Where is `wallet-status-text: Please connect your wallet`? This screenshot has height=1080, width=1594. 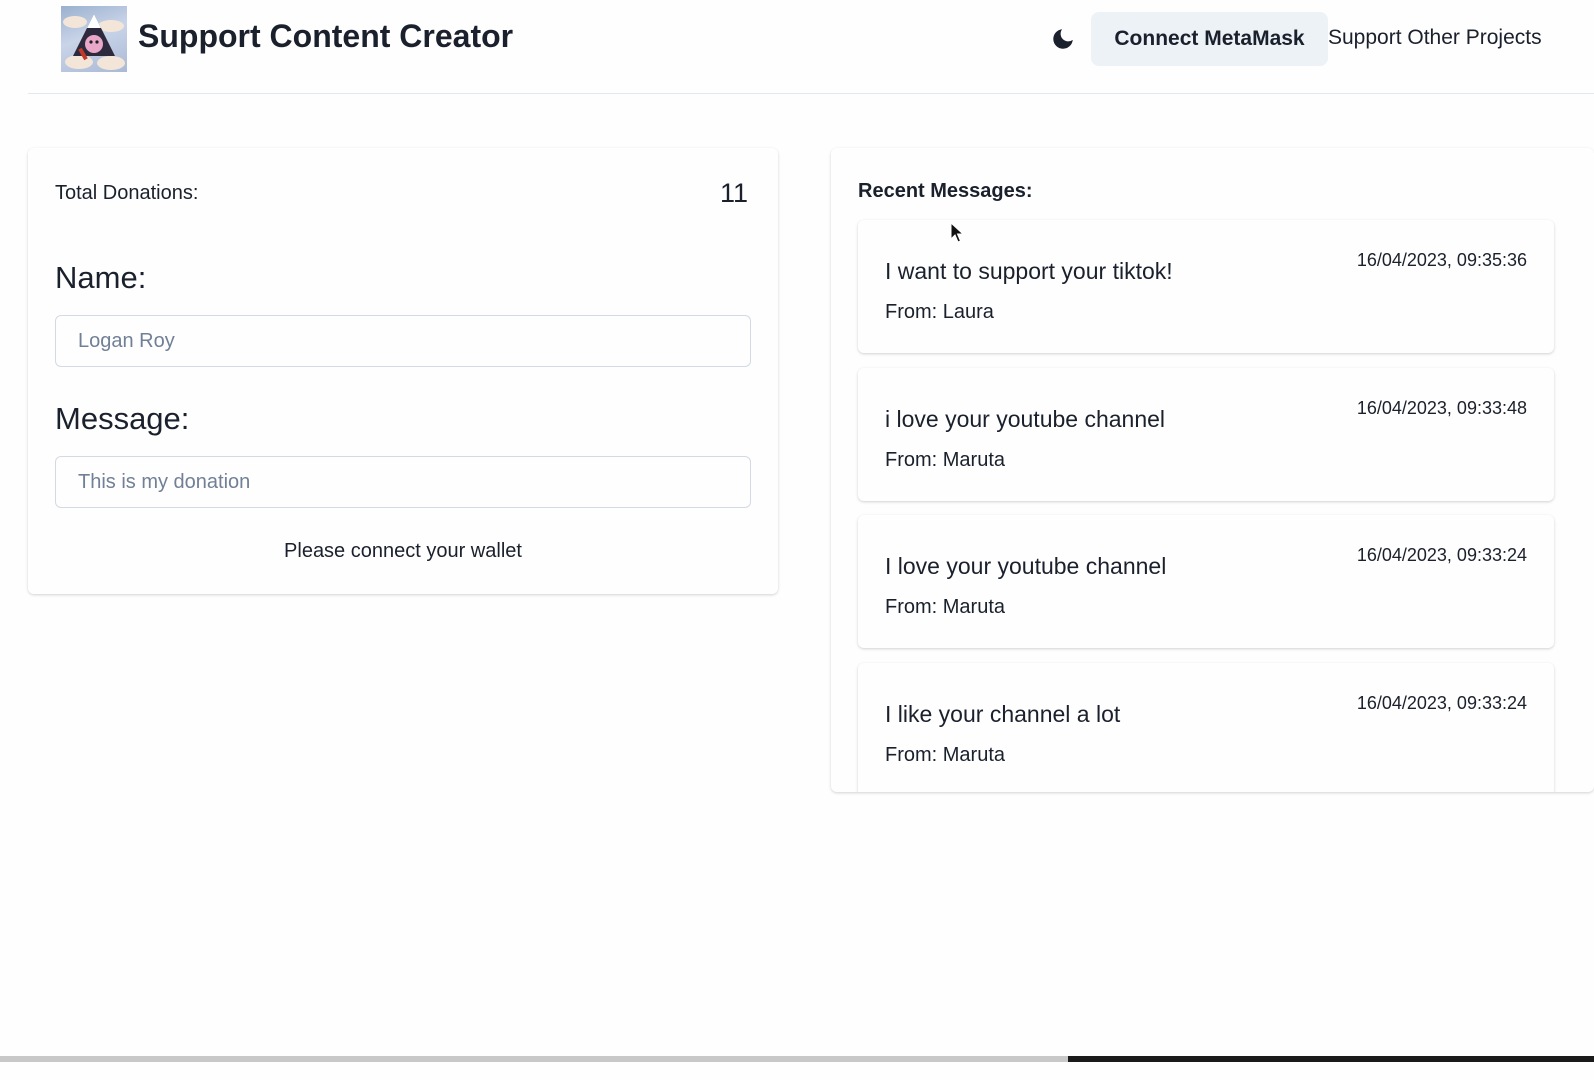
wallet-status-text: Please connect your wallet is located at coordinates (403, 551).